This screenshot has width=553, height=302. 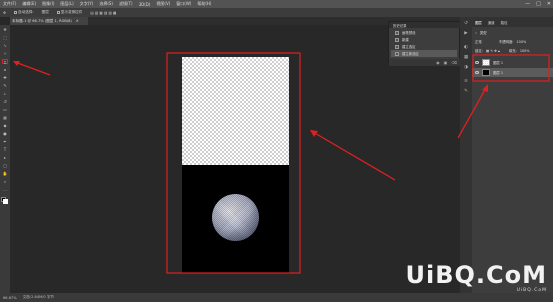 What do you see at coordinates (5, 101) in the screenshot?
I see `history-brush-tool-icon: ↺` at bounding box center [5, 101].